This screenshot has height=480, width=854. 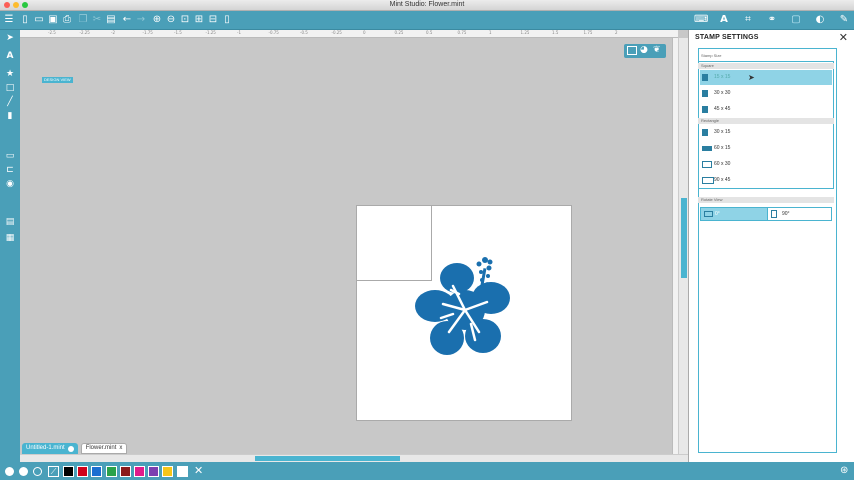 I want to click on line-icon: ╱, so click(x=10, y=102).